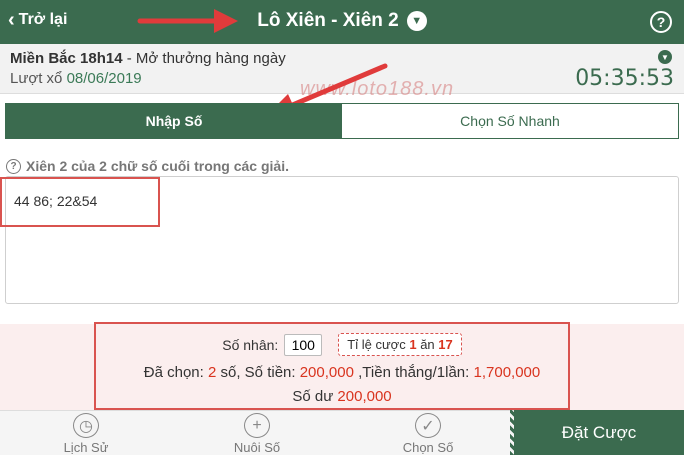 The image size is (684, 455). What do you see at coordinates (364, 396) in the screenshot?
I see `balance-amount: 200,000` at bounding box center [364, 396].